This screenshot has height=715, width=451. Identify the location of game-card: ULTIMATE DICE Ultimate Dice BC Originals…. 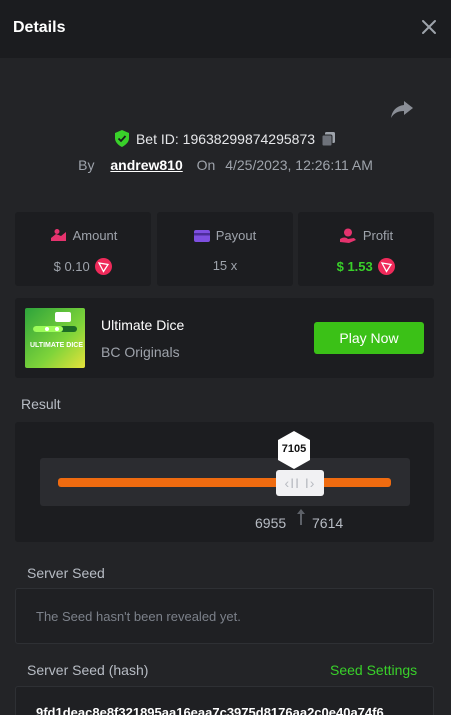
(224, 338).